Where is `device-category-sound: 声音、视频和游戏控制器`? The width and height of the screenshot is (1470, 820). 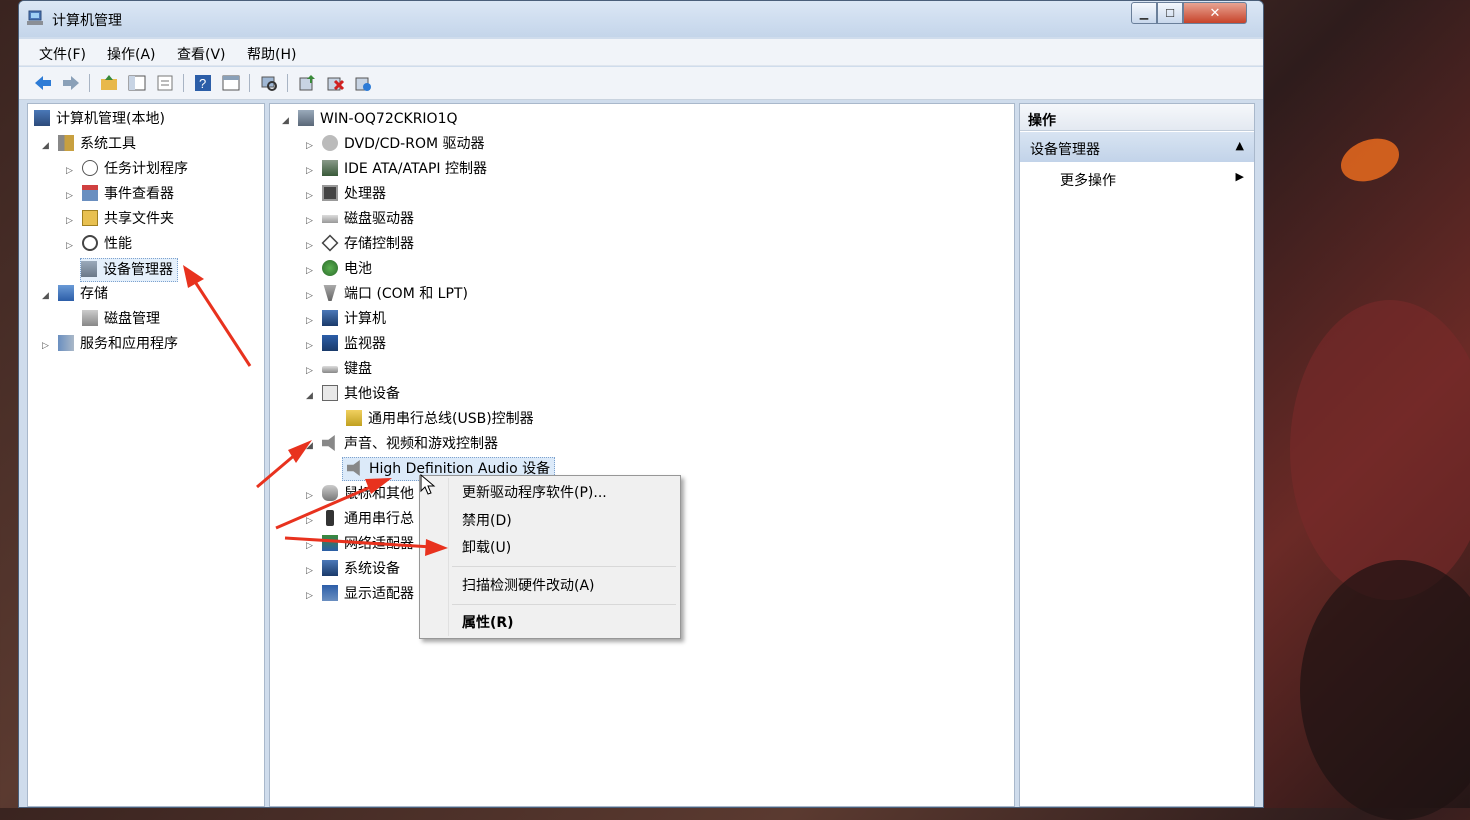 device-category-sound: 声音、视频和游戏控制器 is located at coordinates (410, 444).